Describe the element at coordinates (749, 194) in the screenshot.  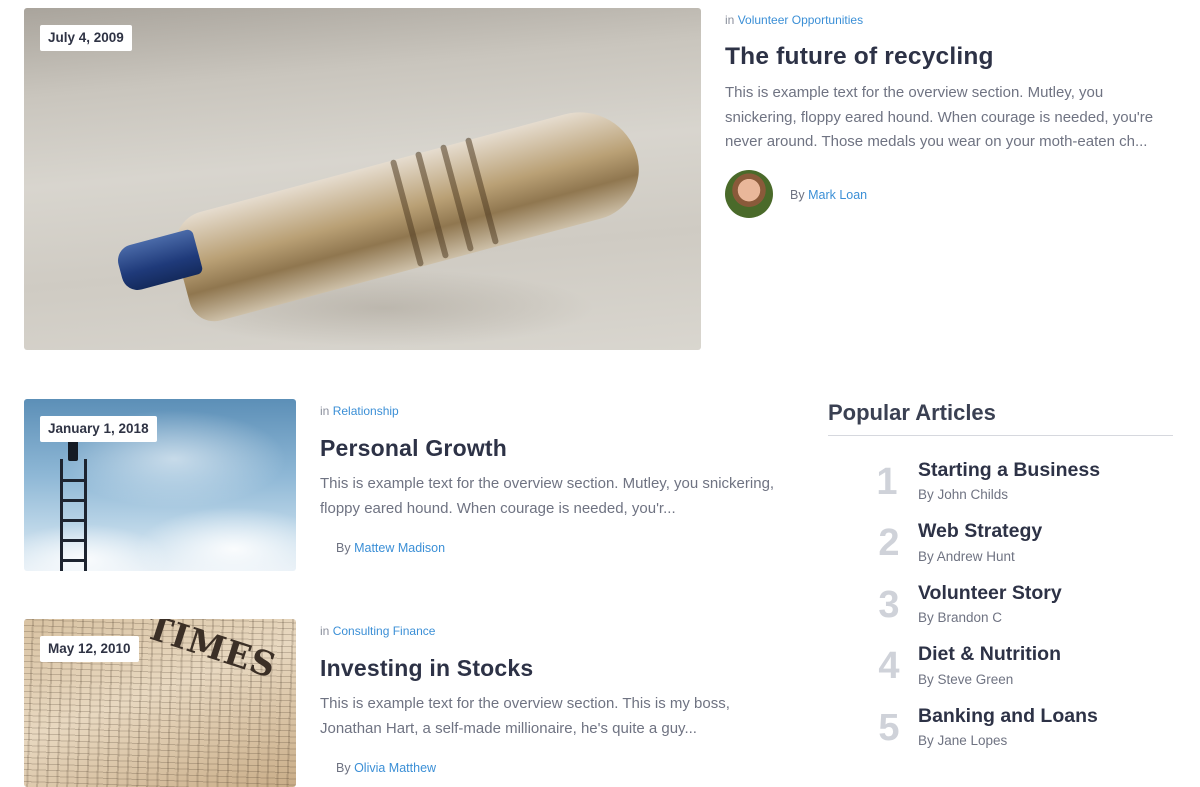
I see `author-avatar` at that location.